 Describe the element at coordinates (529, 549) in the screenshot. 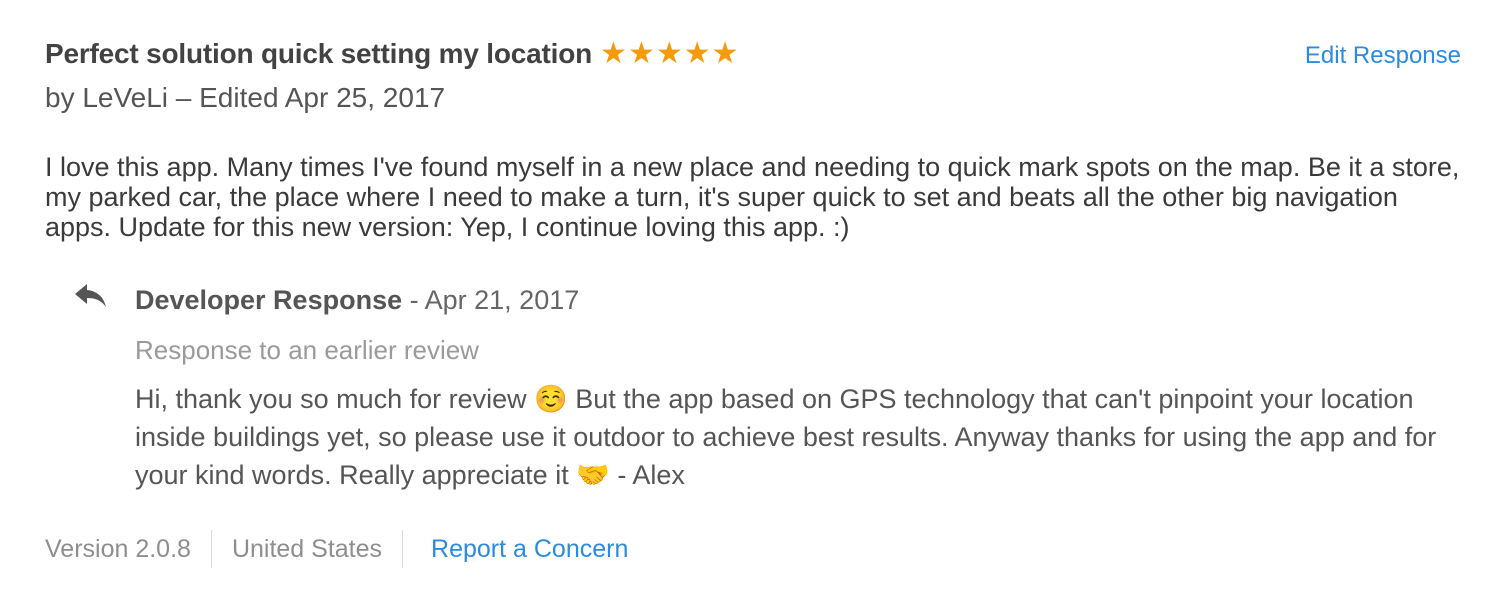

I see `report-concern-link: Report a Concern` at that location.